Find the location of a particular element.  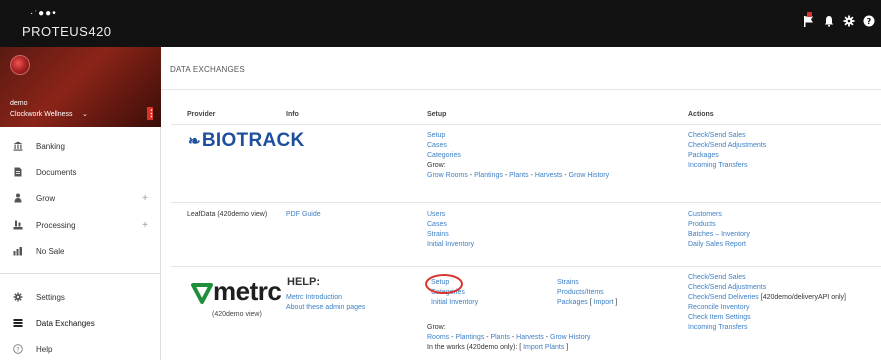

biotrack-setup-link: Setup is located at coordinates (436, 135).